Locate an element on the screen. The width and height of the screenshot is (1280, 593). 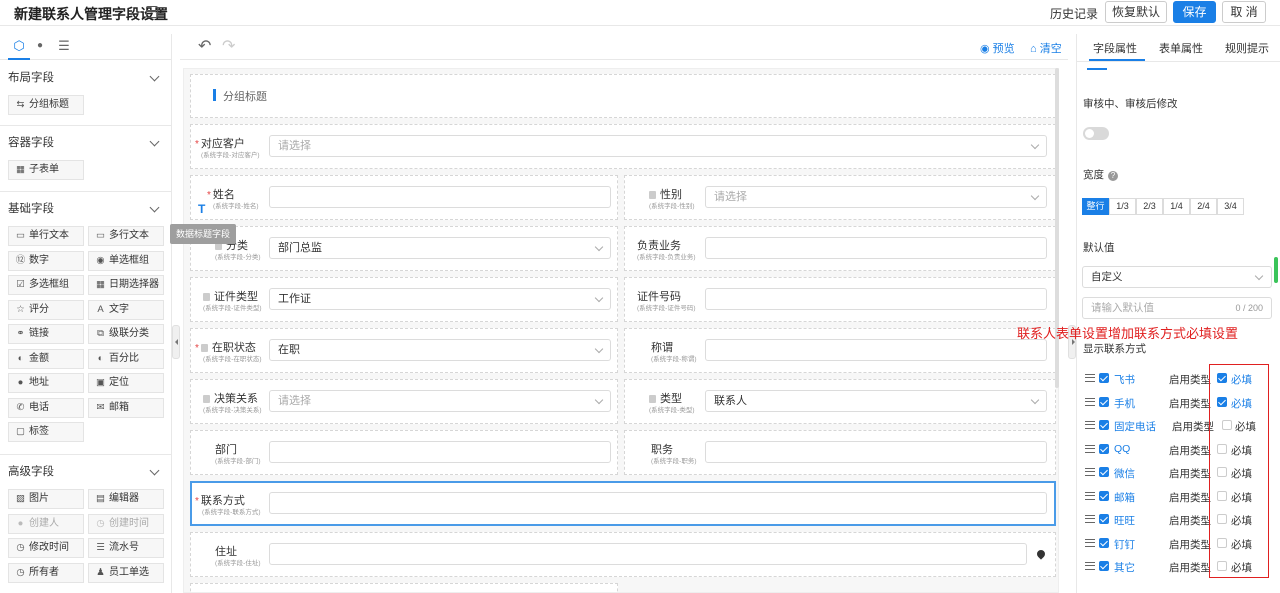
field-row-dept: 部门 (系统字段-部门) is located at coordinates (404, 452).